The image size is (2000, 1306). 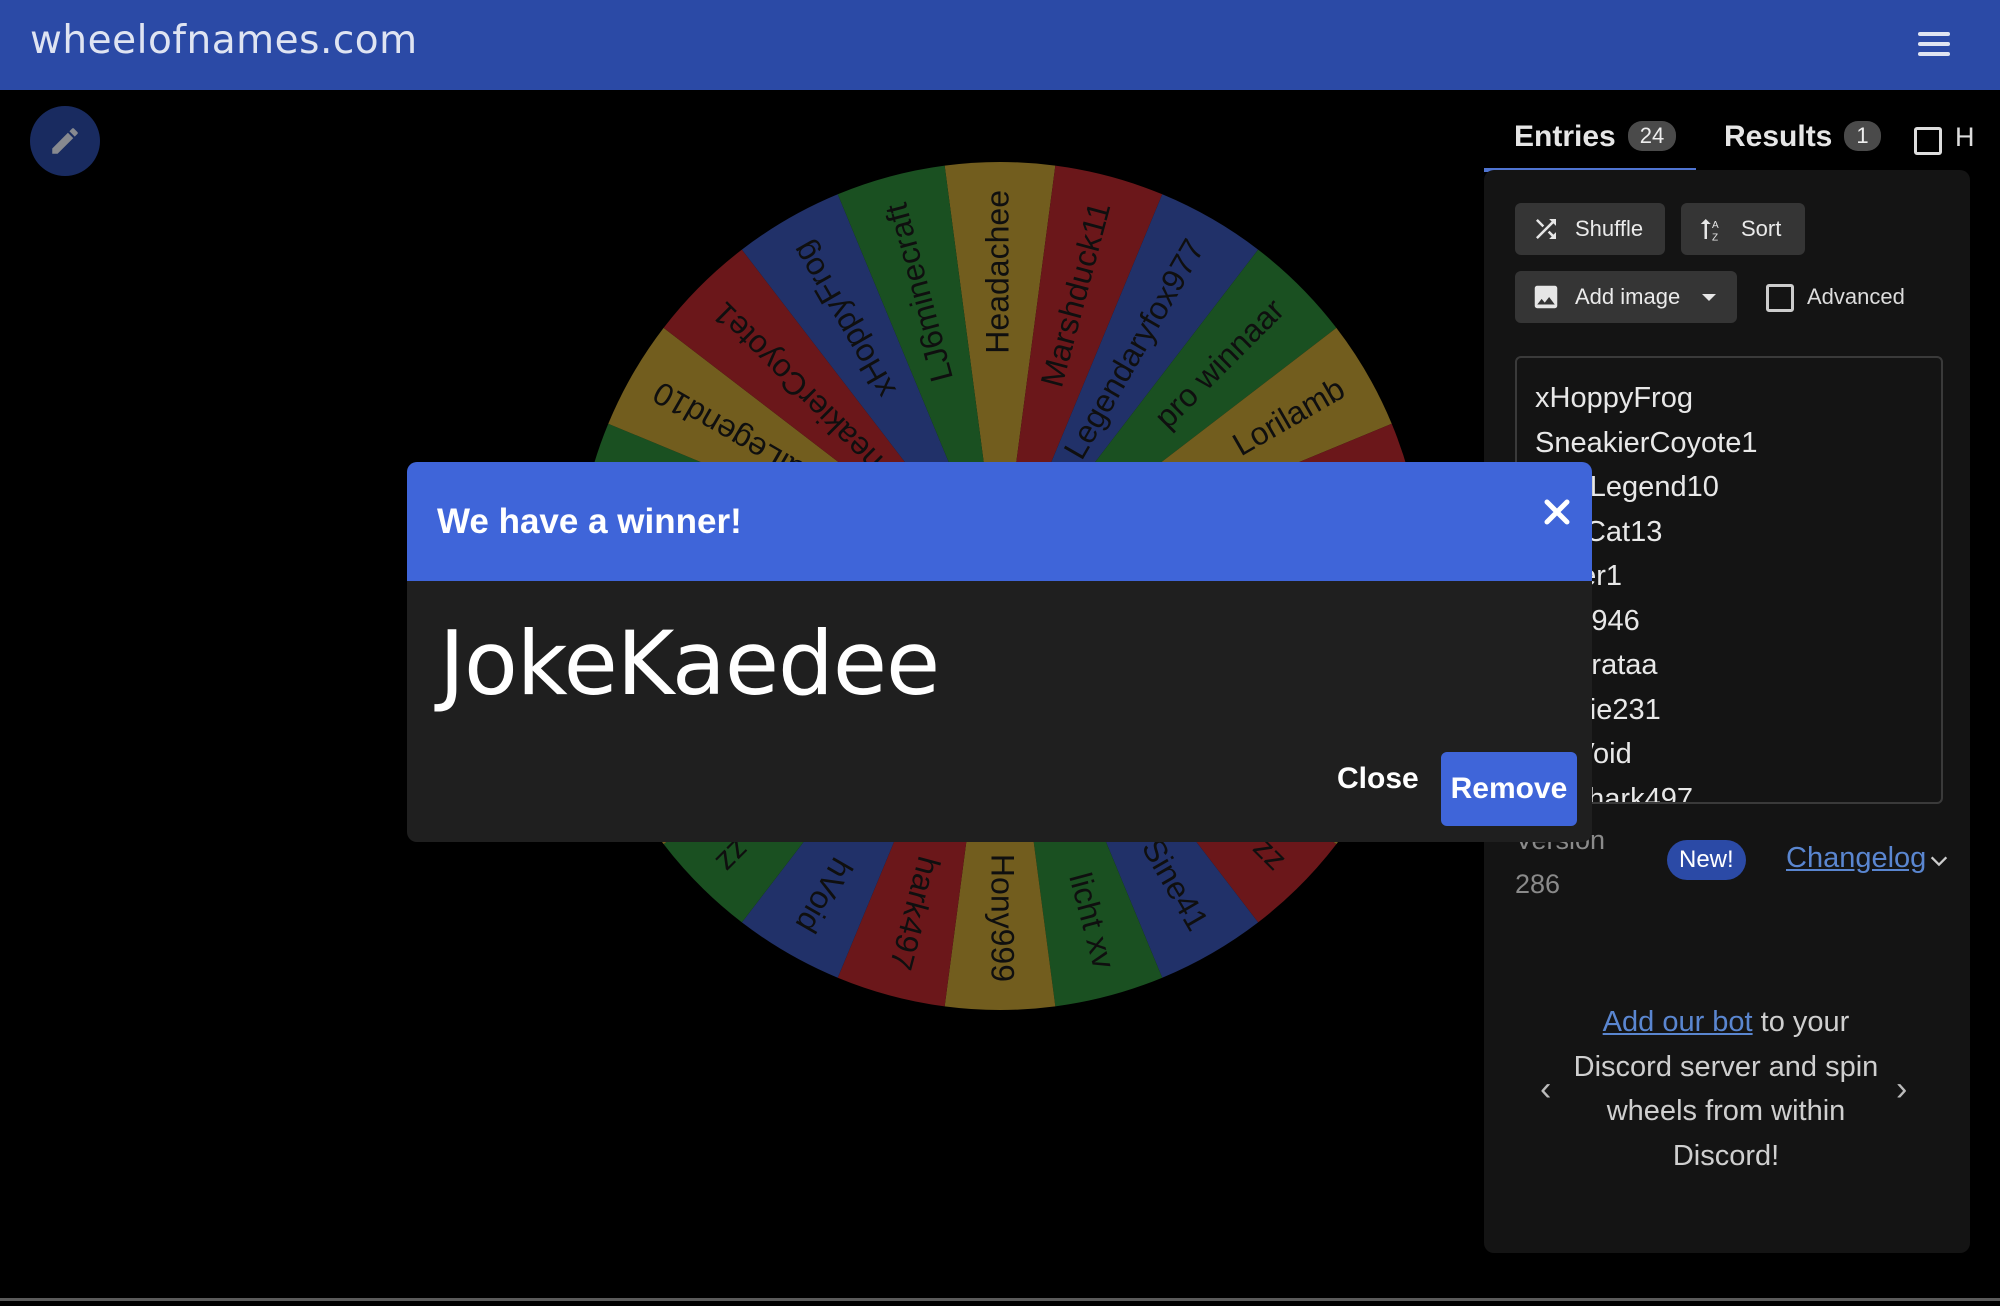 I want to click on winner-dialog-header: We have a winner!, so click(x=999, y=521).